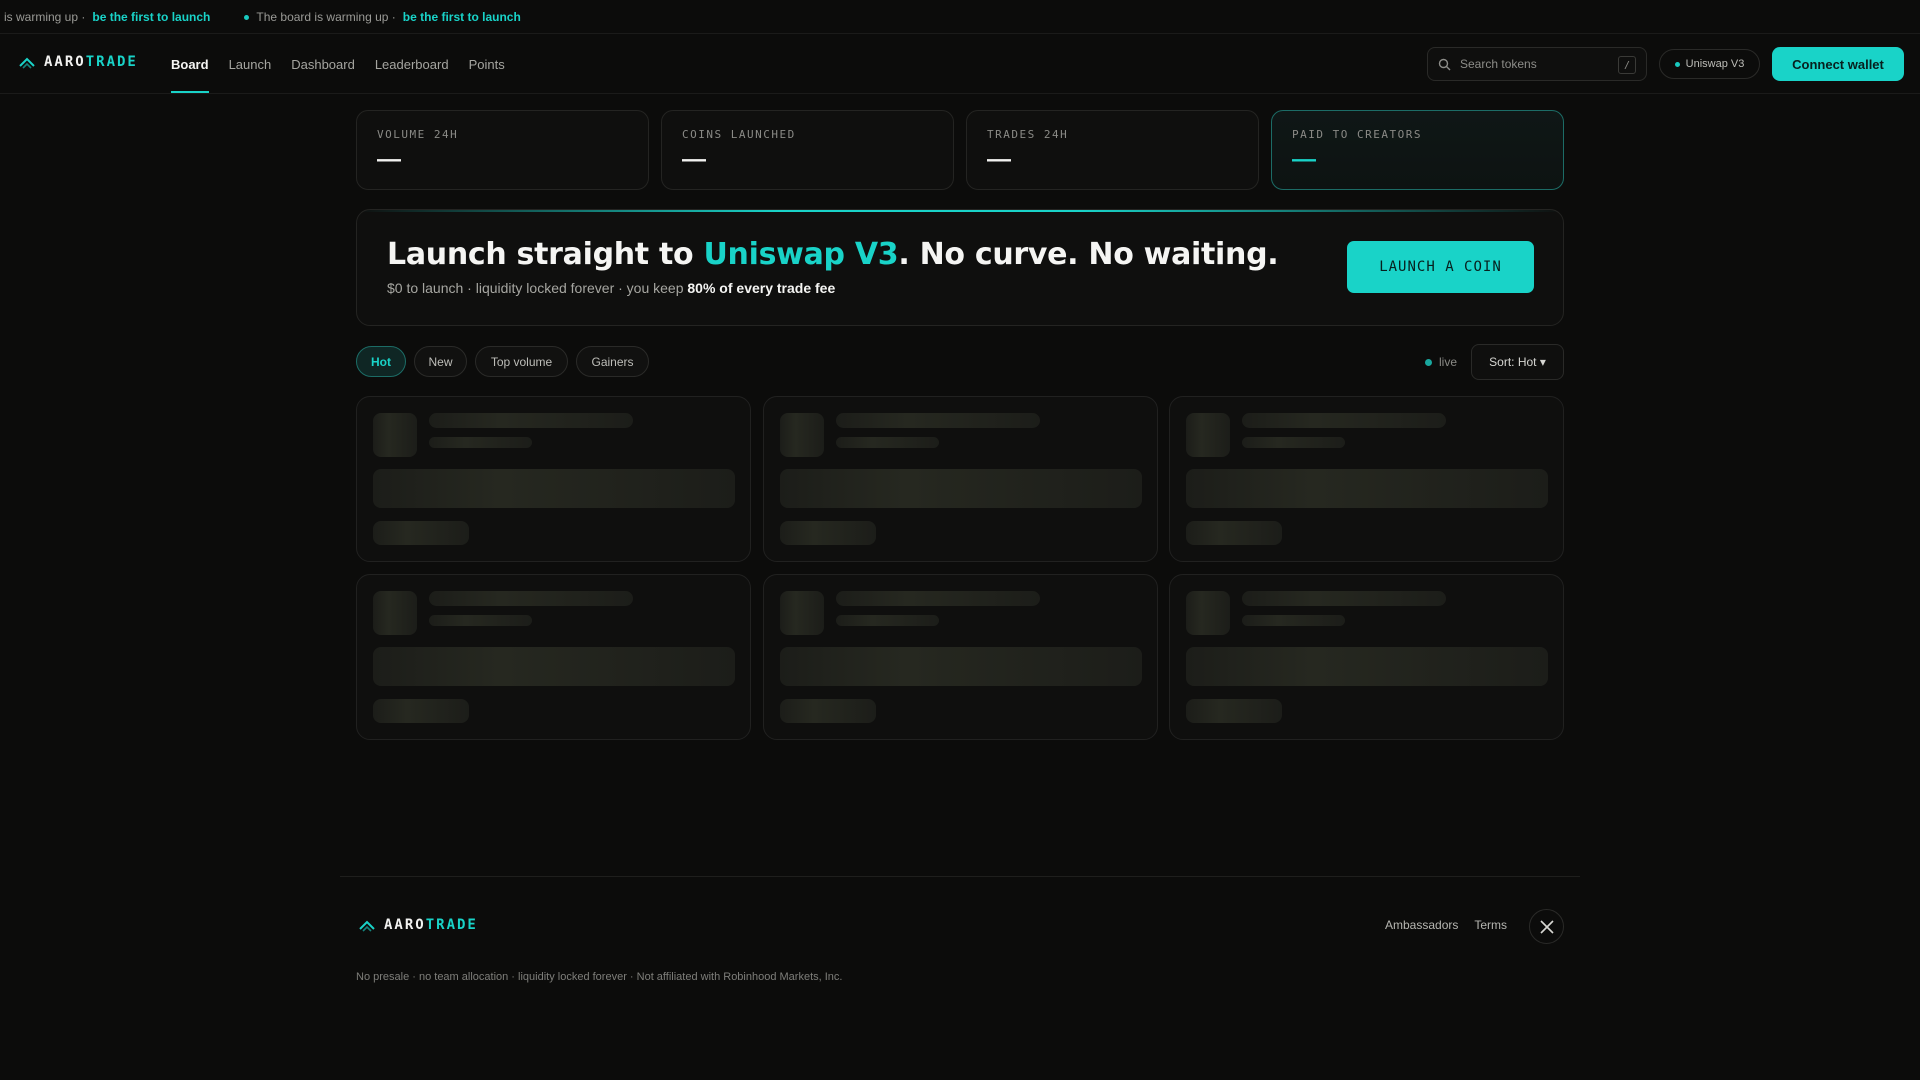 The height and width of the screenshot is (1080, 1920). Describe the element at coordinates (323, 64) in the screenshot. I see `nav-dashboard: Dashboard` at that location.